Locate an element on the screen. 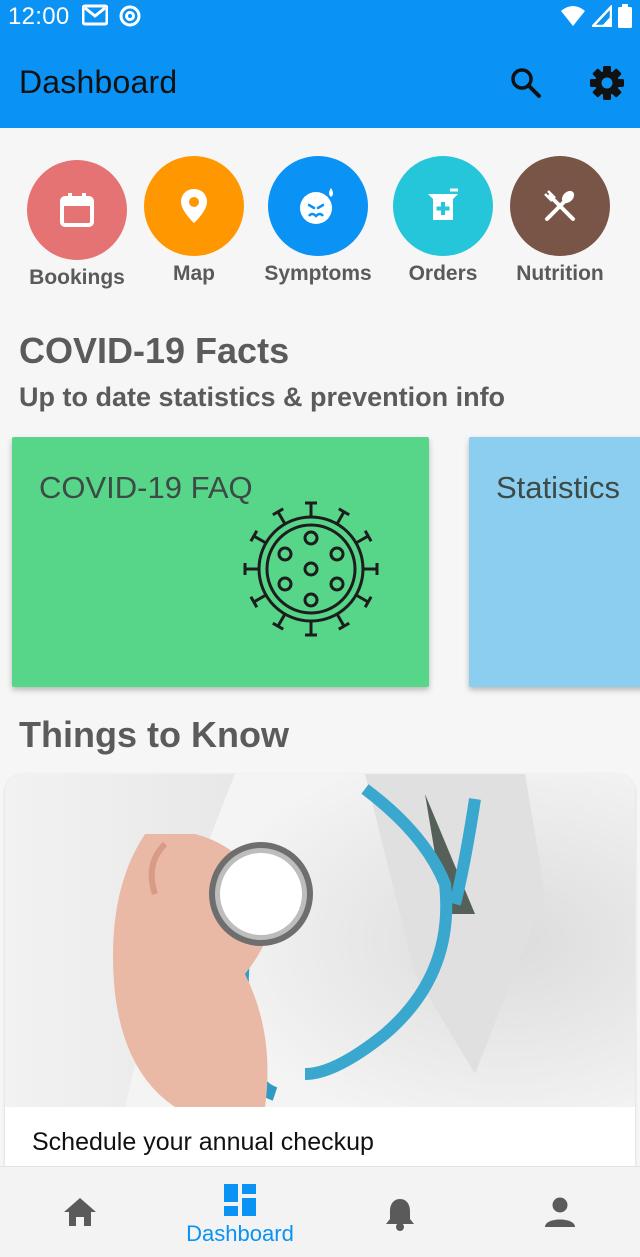 The image size is (640, 1257). calendar-icon is located at coordinates (77, 210).